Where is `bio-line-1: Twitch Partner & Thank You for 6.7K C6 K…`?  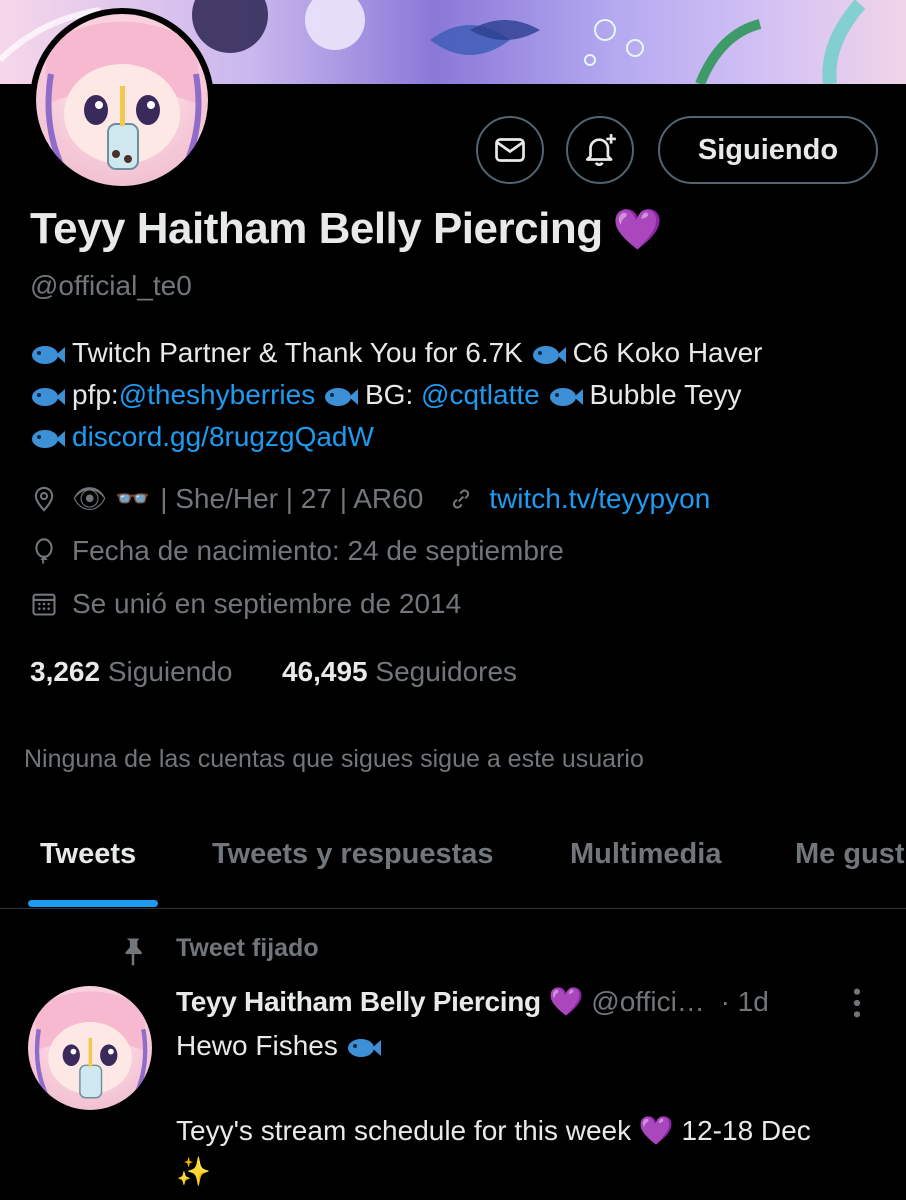
bio-line-1: Twitch Partner & Thank You for 6.7K C6 K… is located at coordinates (460, 353).